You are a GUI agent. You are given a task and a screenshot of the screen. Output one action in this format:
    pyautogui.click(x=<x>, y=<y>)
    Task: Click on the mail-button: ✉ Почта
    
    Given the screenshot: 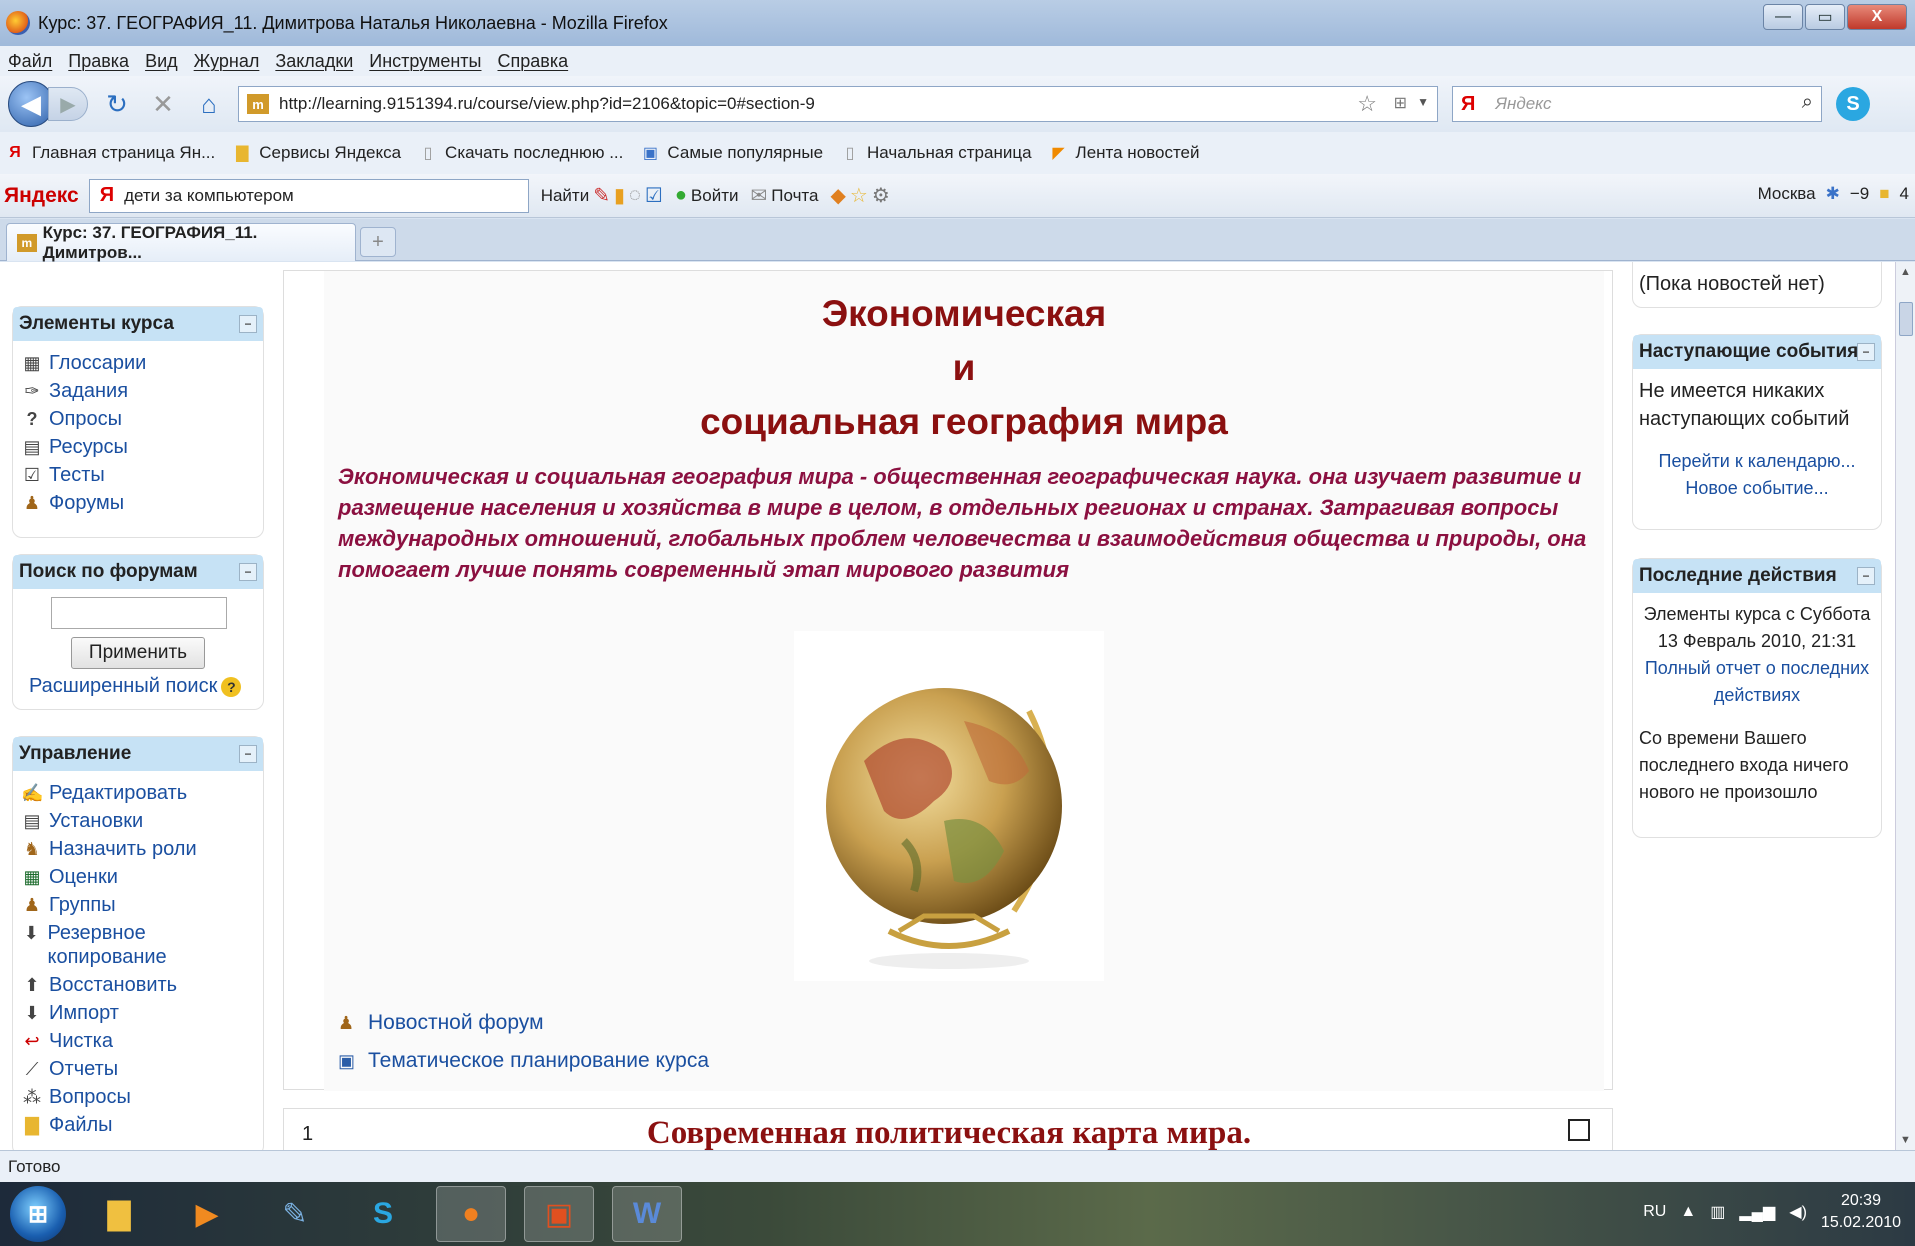 What is the action you would take?
    pyautogui.click(x=785, y=195)
    